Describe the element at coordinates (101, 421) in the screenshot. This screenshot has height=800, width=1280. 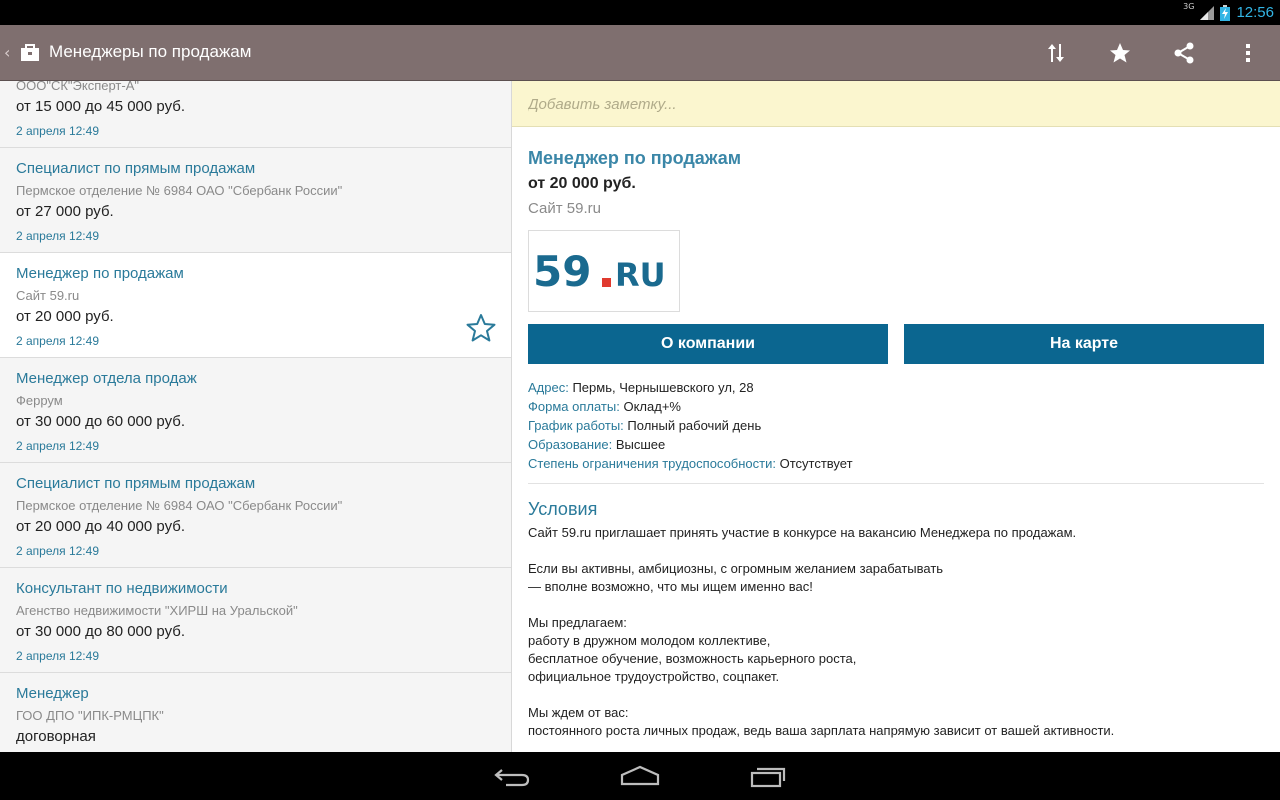
I see `vacancy-salary: от 30 000 до 60 000 руб.` at that location.